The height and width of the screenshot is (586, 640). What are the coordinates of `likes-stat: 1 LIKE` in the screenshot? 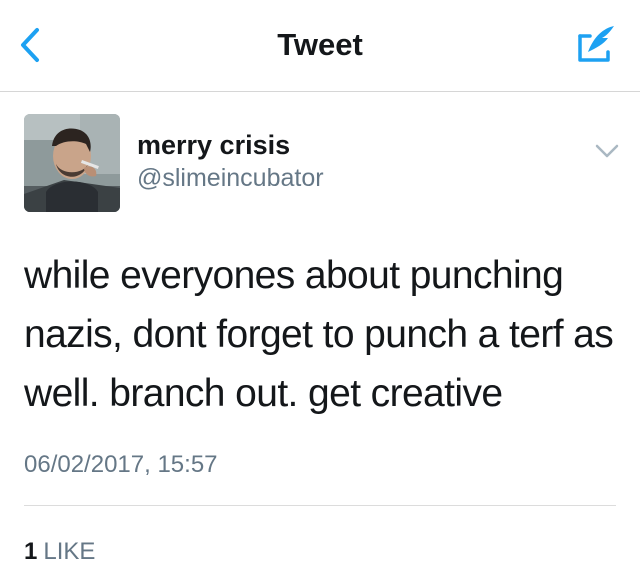 It's located at (59, 552).